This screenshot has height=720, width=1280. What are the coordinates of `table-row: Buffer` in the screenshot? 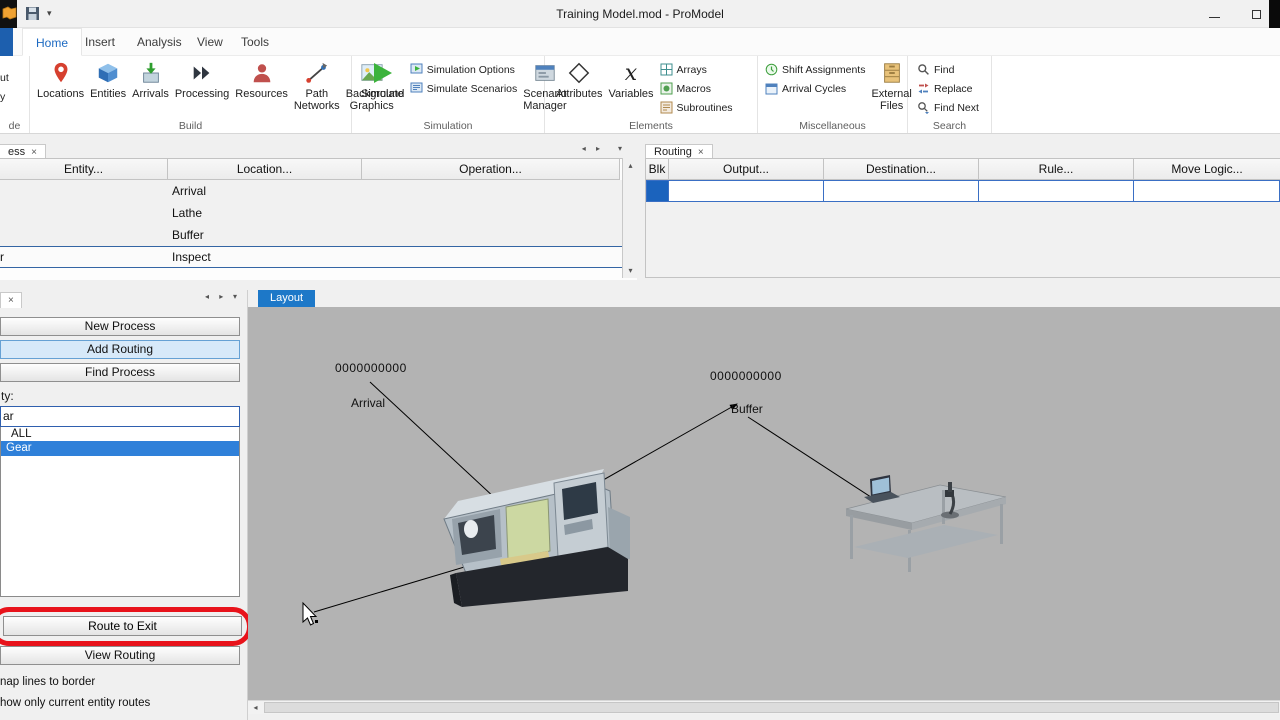 It's located at (318, 235).